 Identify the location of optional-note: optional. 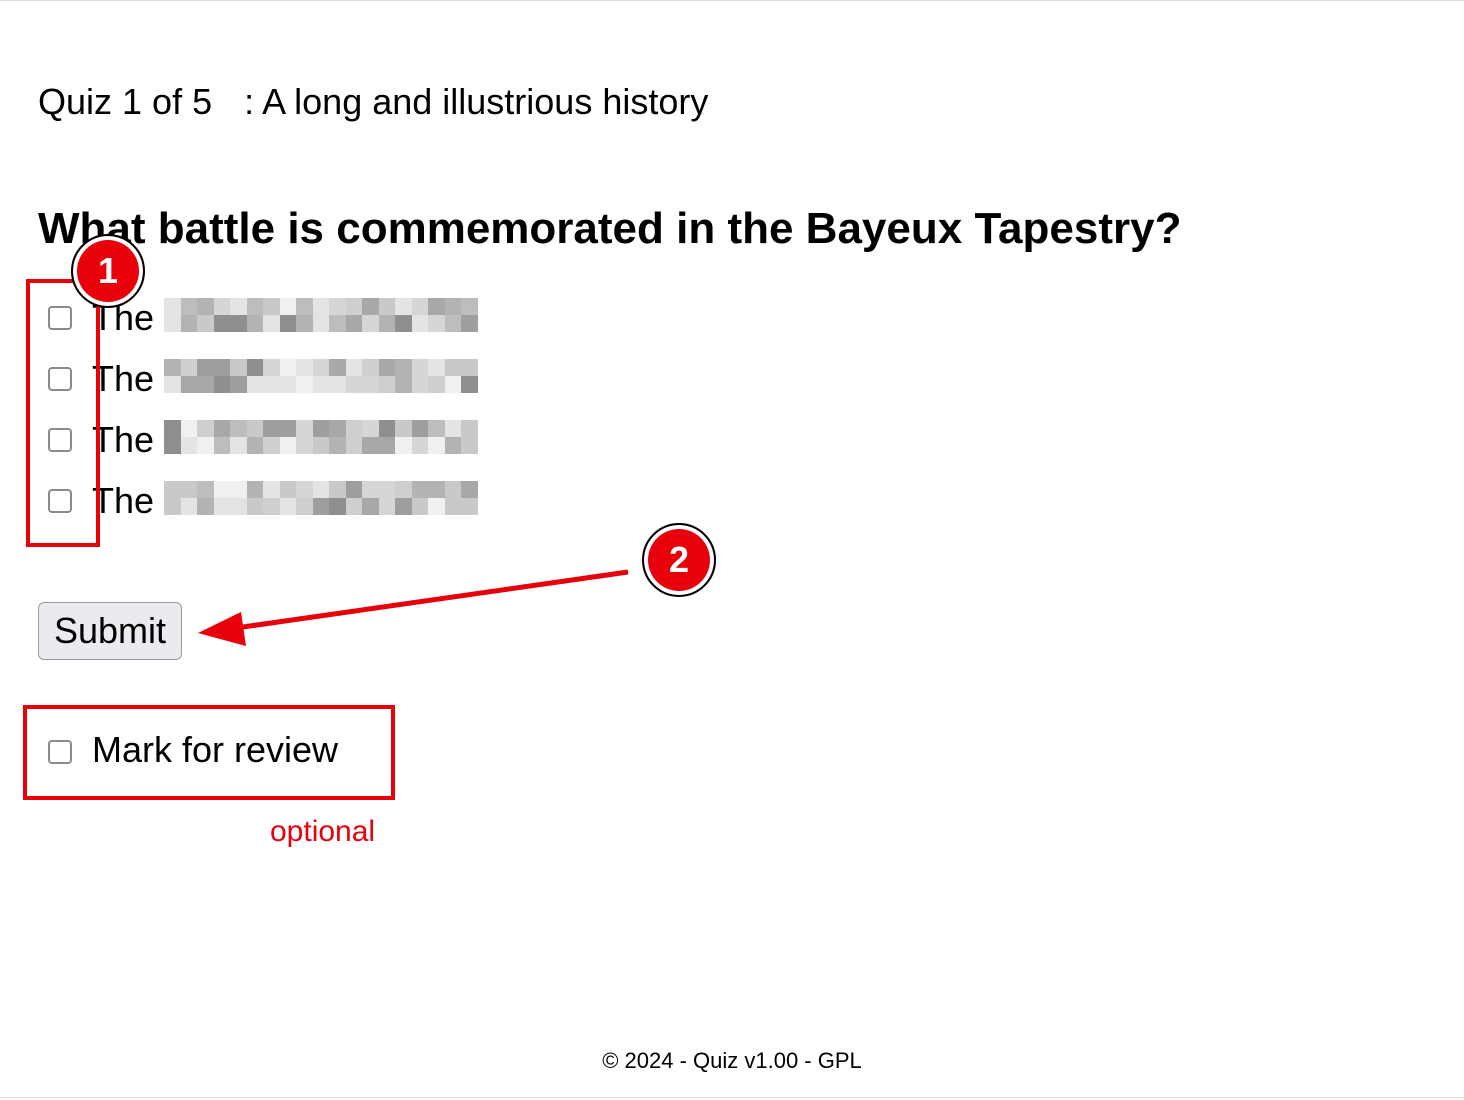
(323, 831).